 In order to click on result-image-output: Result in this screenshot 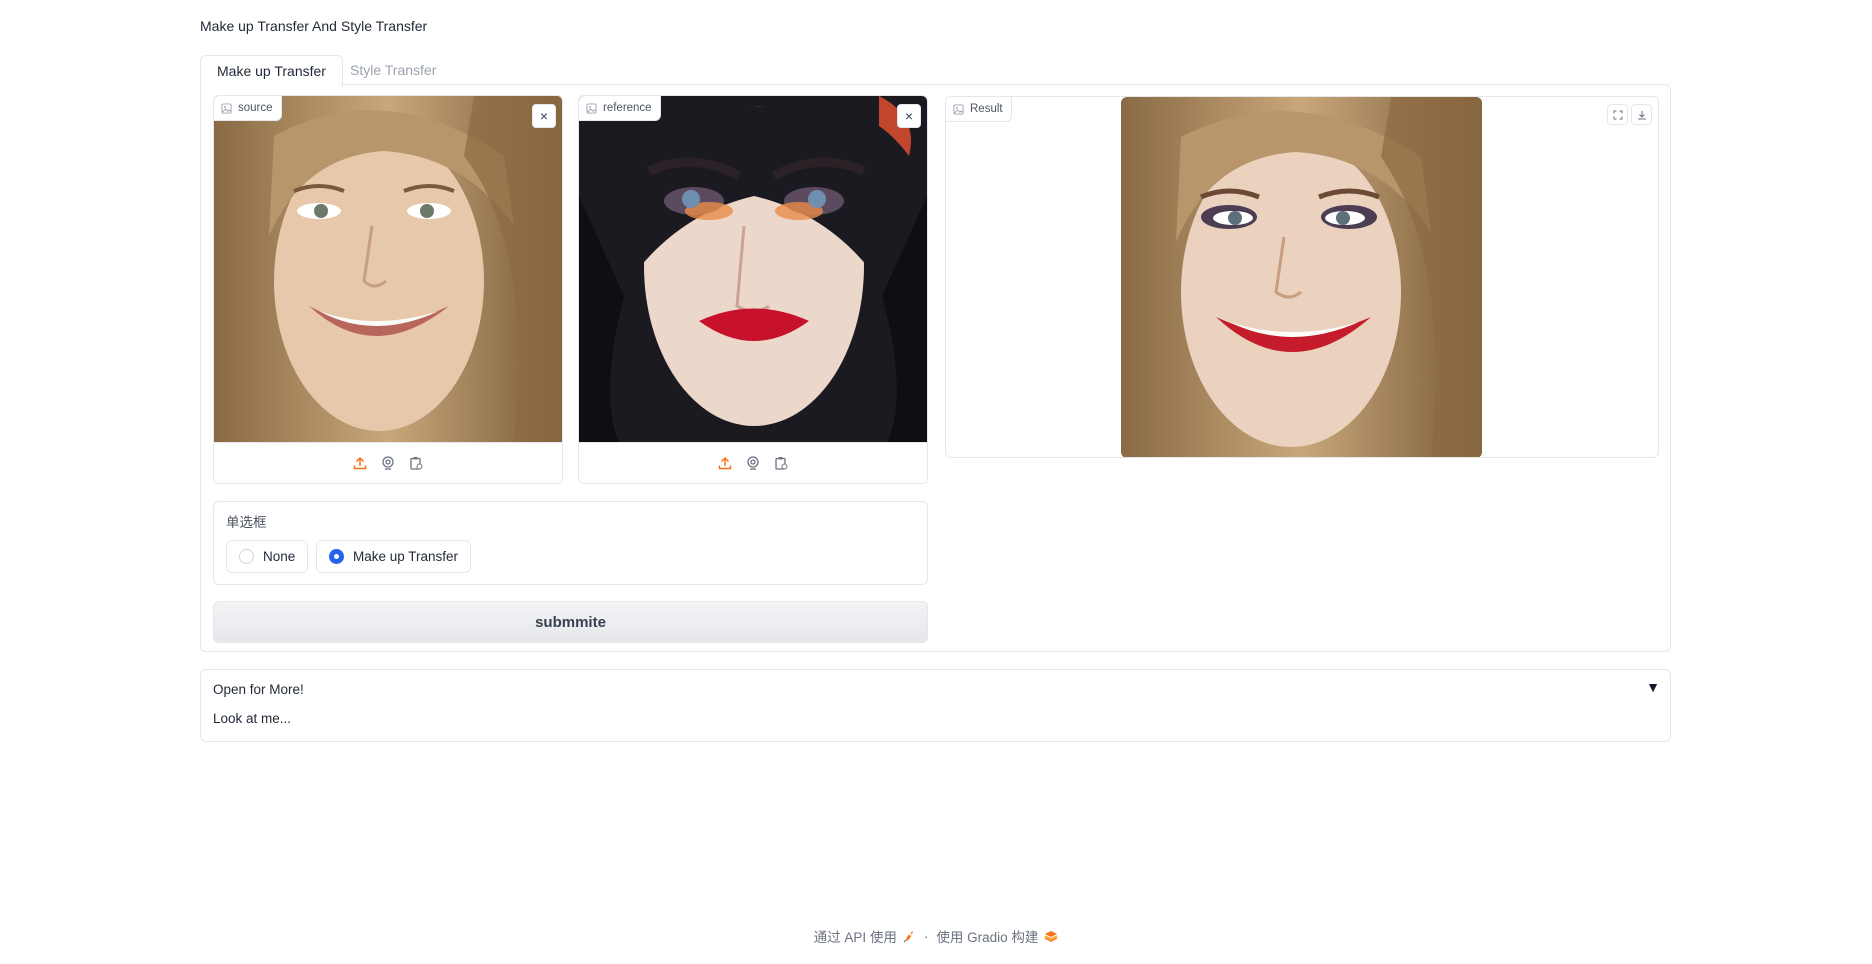, I will do `click(1302, 277)`.